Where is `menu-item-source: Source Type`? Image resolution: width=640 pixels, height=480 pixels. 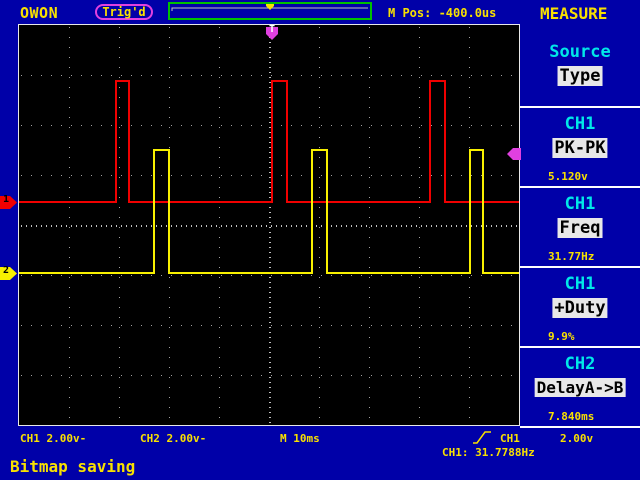
menu-item-source: Source Type is located at coordinates (580, 66).